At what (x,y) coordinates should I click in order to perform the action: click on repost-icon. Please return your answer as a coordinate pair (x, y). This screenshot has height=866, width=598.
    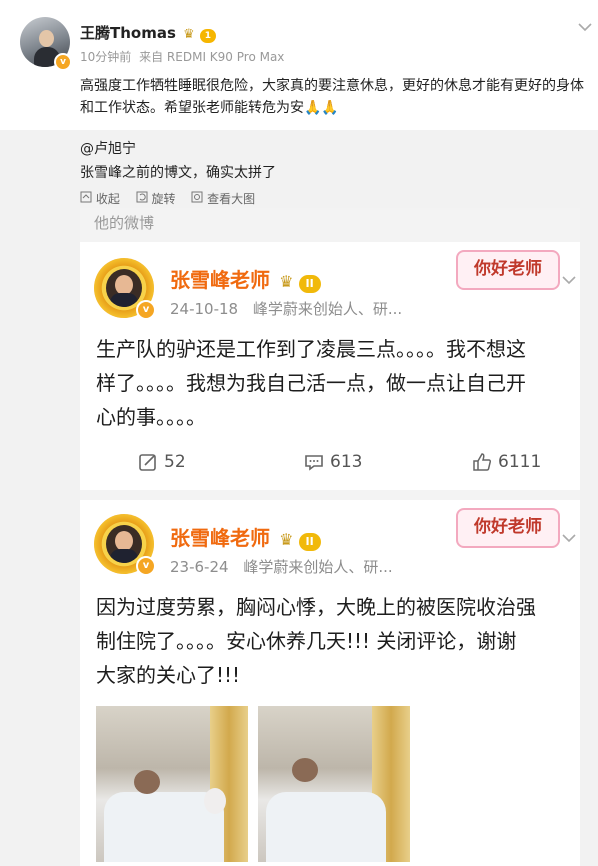
    Looking at the image, I should click on (147, 462).